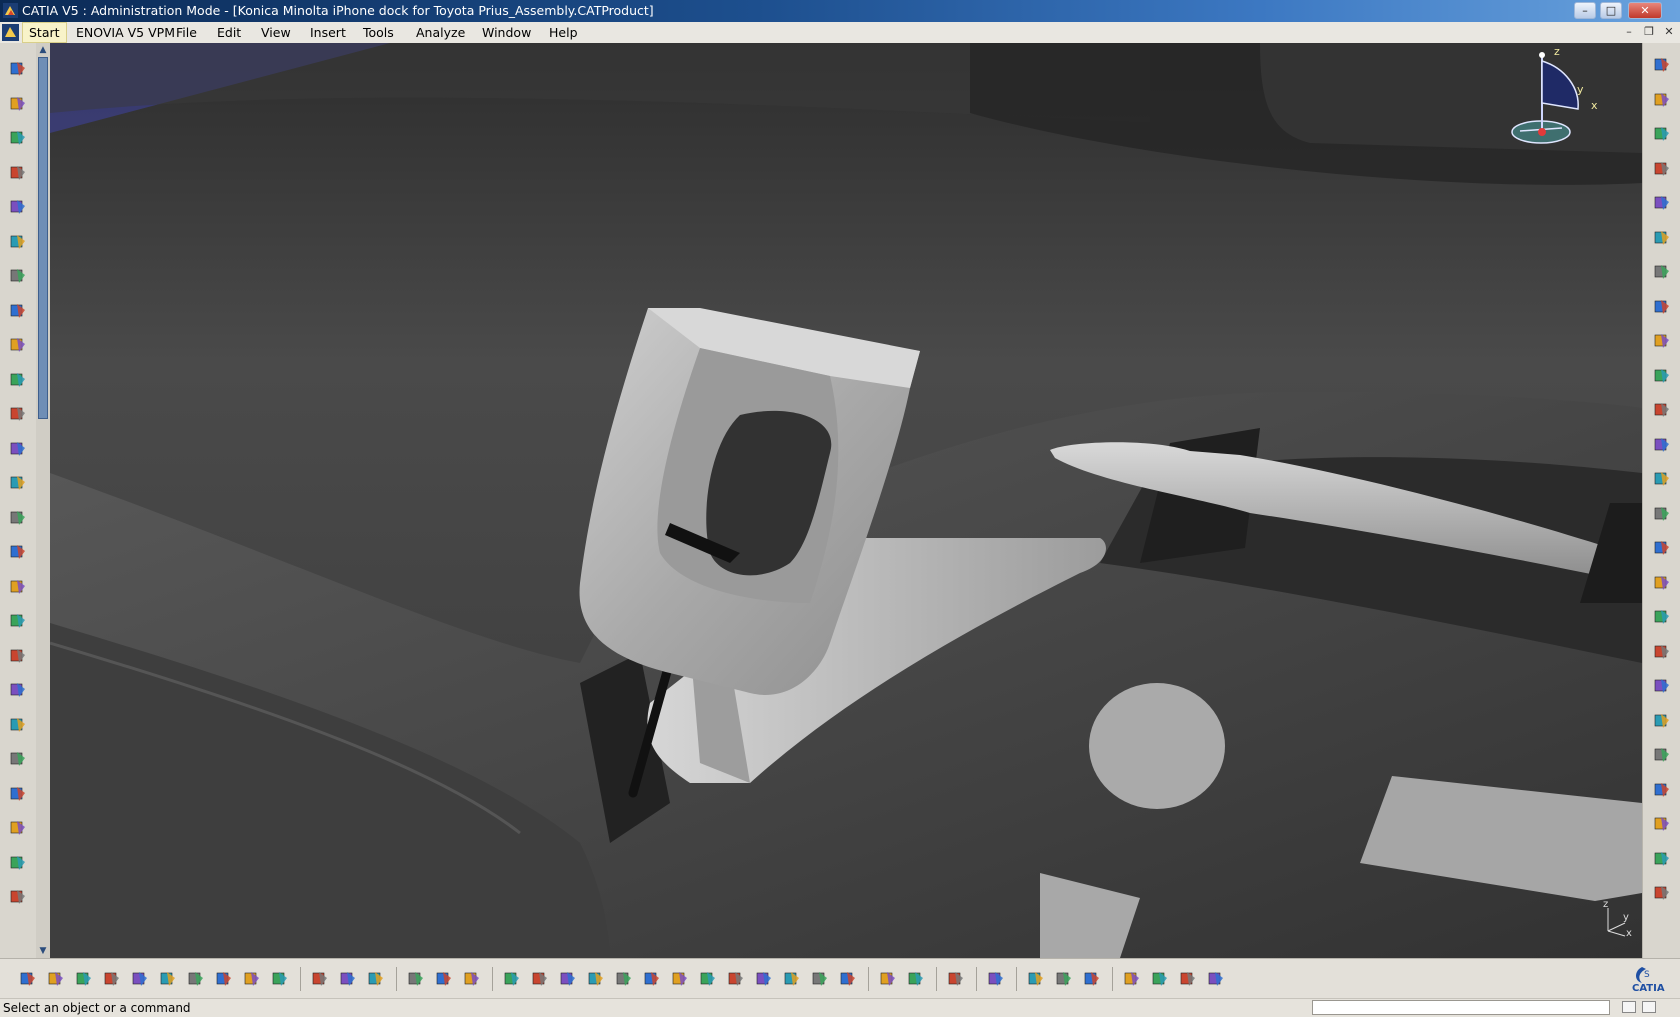  Describe the element at coordinates (18, 863) in the screenshot. I see `sections-icon` at that location.